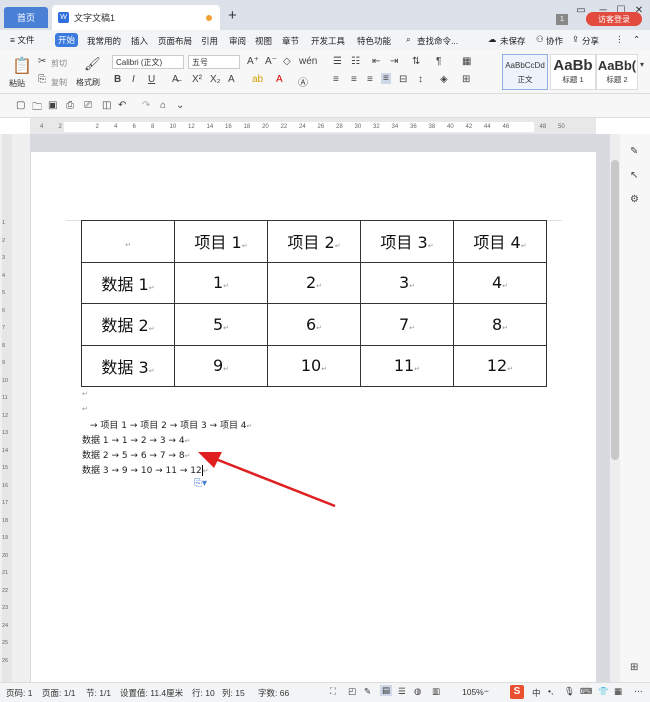 Image resolution: width=650 pixels, height=702 pixels. What do you see at coordinates (536, 693) in the screenshot?
I see `ime-mode: 中` at bounding box center [536, 693].